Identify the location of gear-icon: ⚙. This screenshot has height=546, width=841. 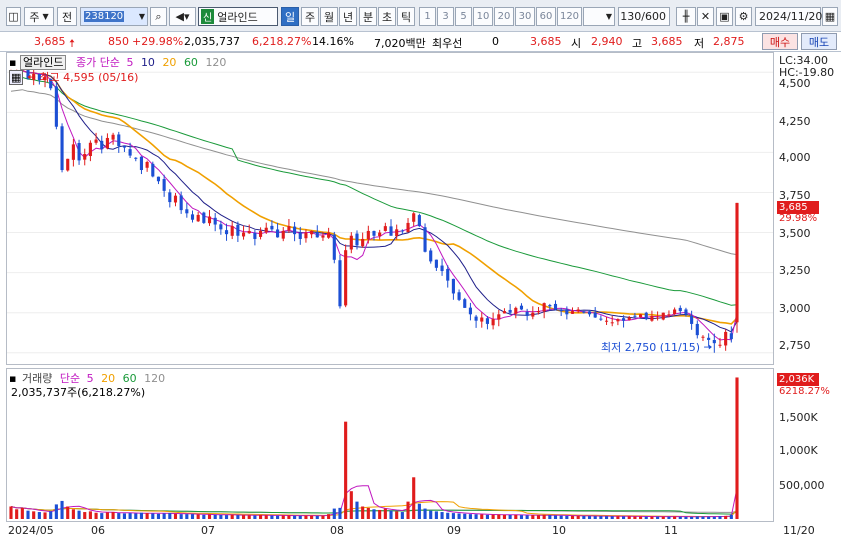
(743, 16).